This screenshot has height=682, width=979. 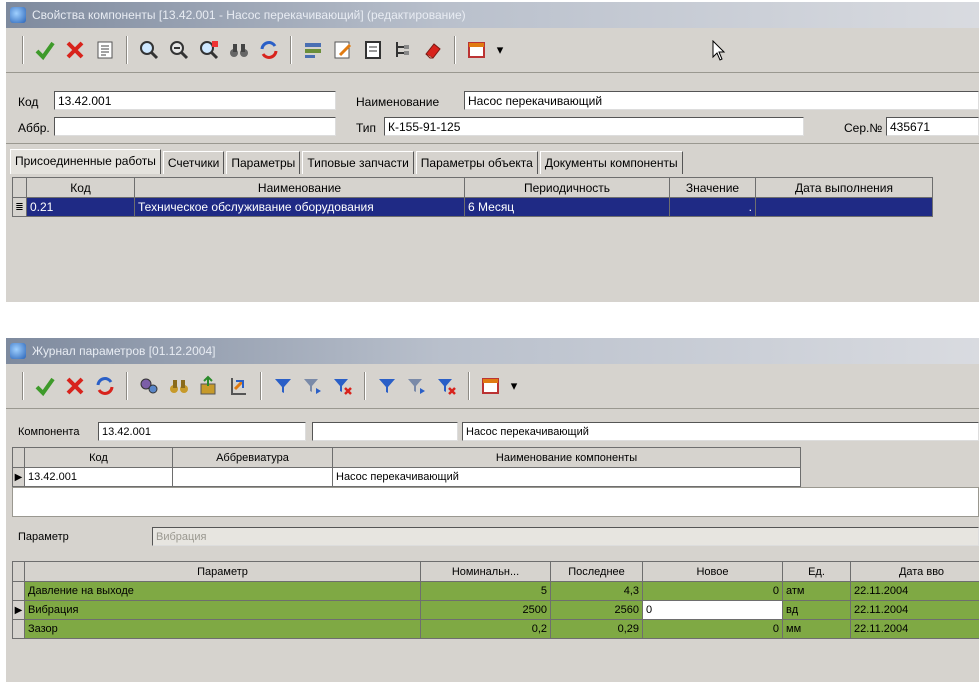 What do you see at coordinates (252, 457) in the screenshot?
I see `column-header: Аббревиатура` at bounding box center [252, 457].